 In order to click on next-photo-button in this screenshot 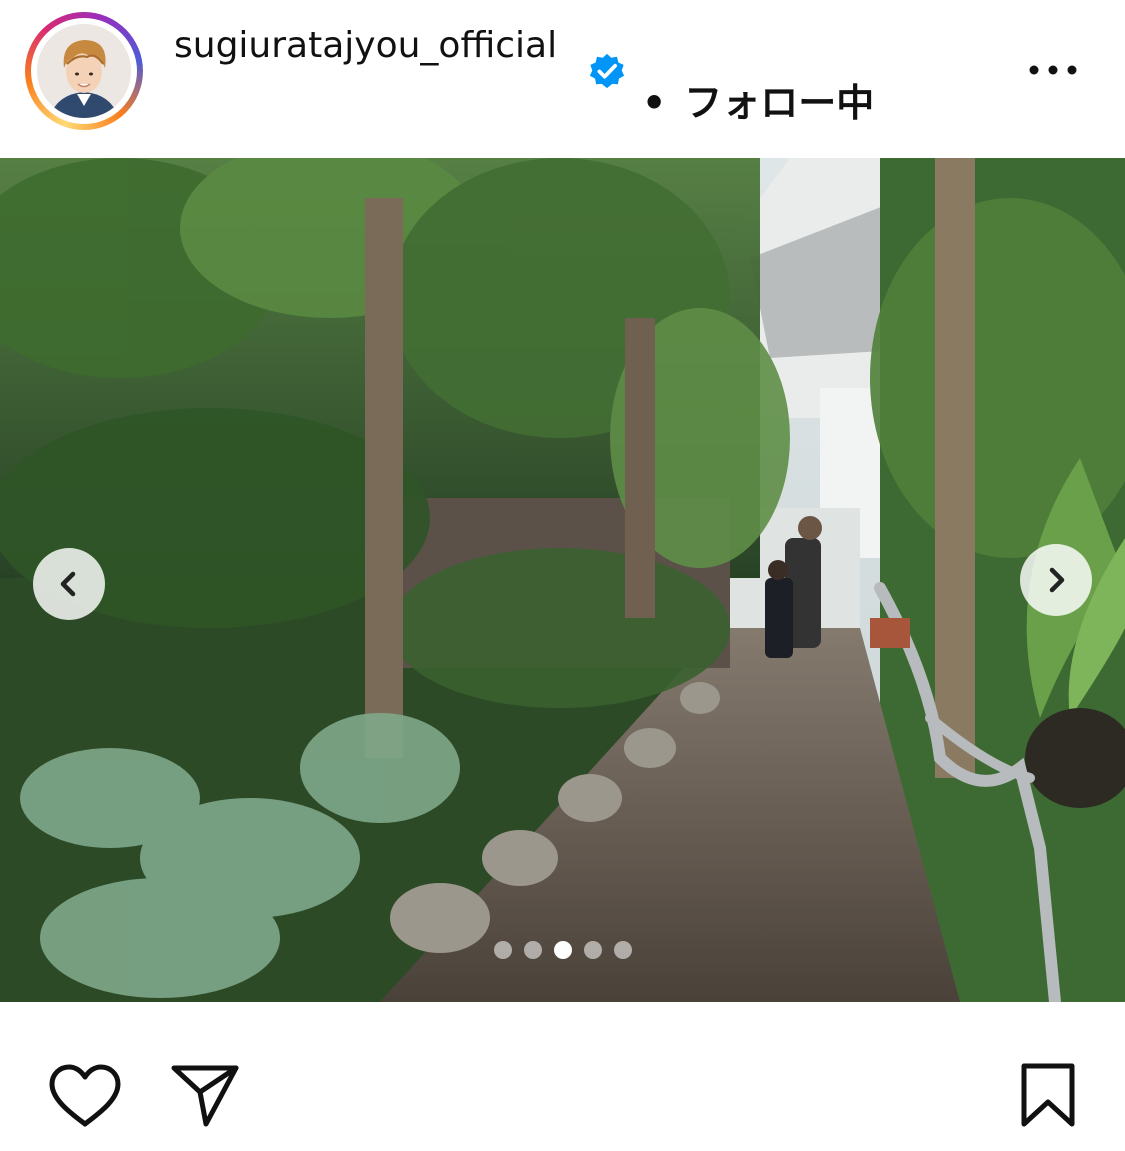, I will do `click(1056, 580)`.